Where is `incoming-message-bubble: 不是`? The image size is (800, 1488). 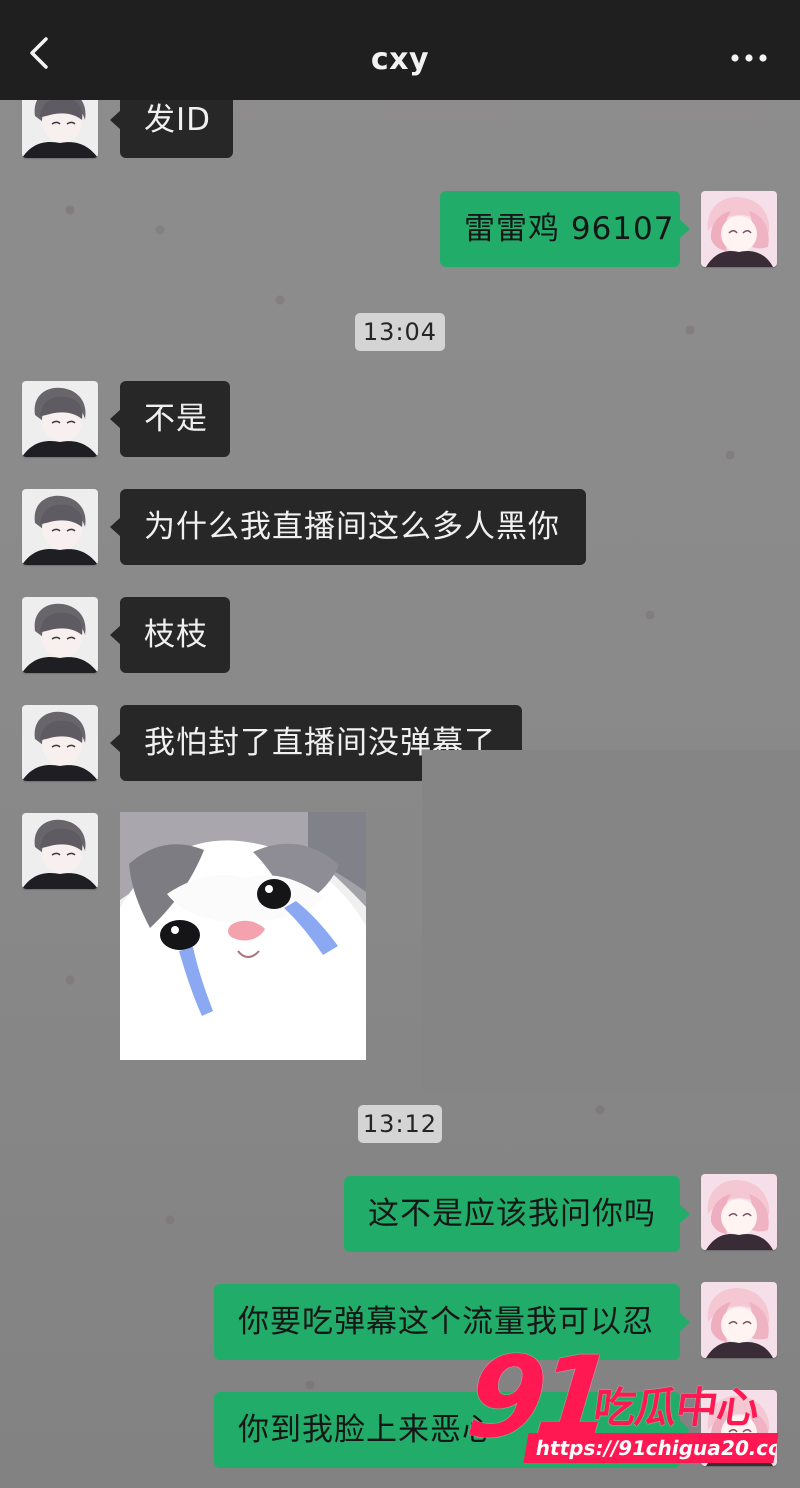
incoming-message-bubble: 不是 is located at coordinates (170, 419).